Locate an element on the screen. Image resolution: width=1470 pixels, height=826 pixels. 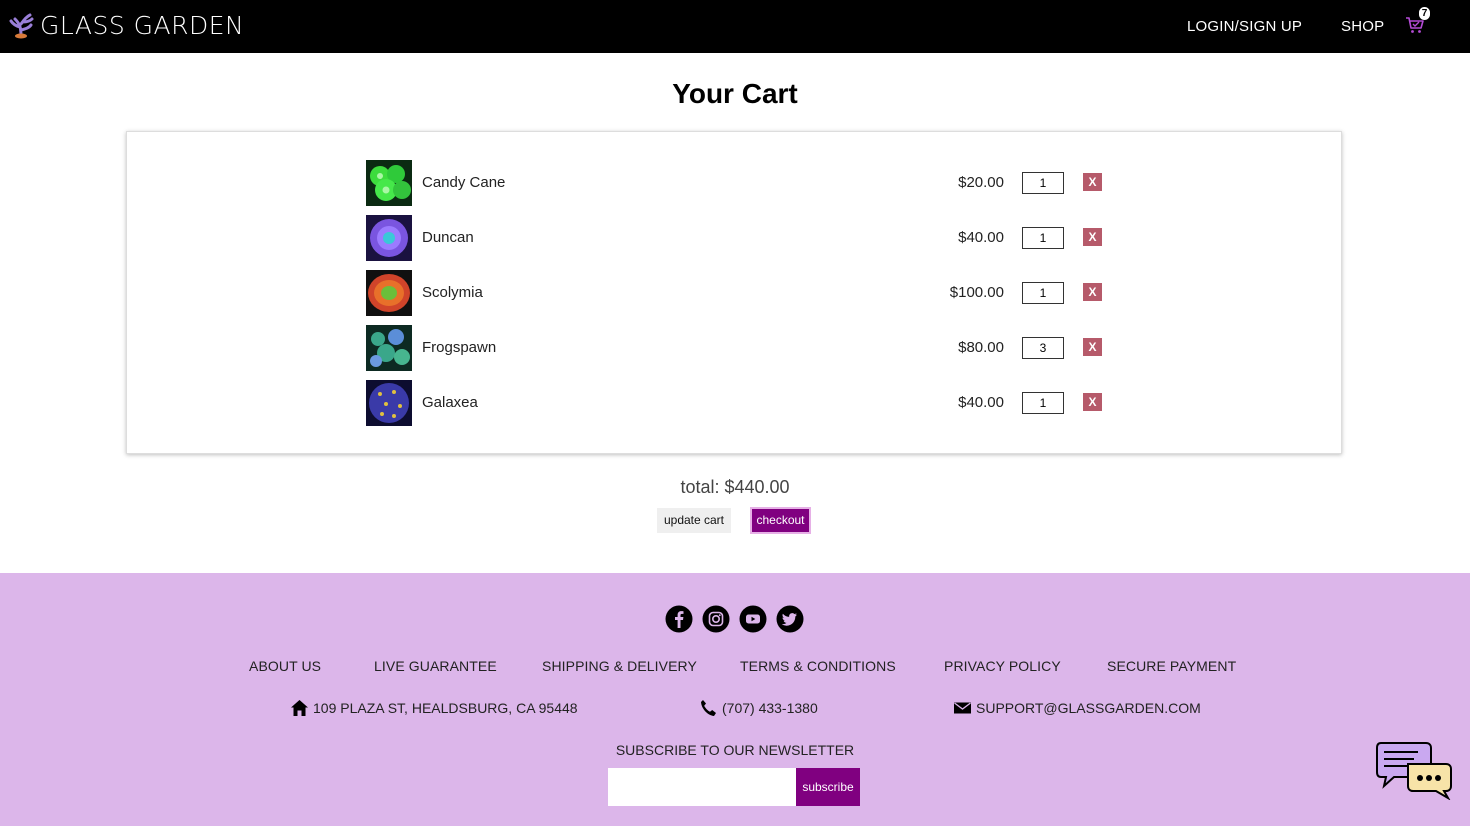
contact-phone: (707) 433-1380 is located at coordinates (758, 708).